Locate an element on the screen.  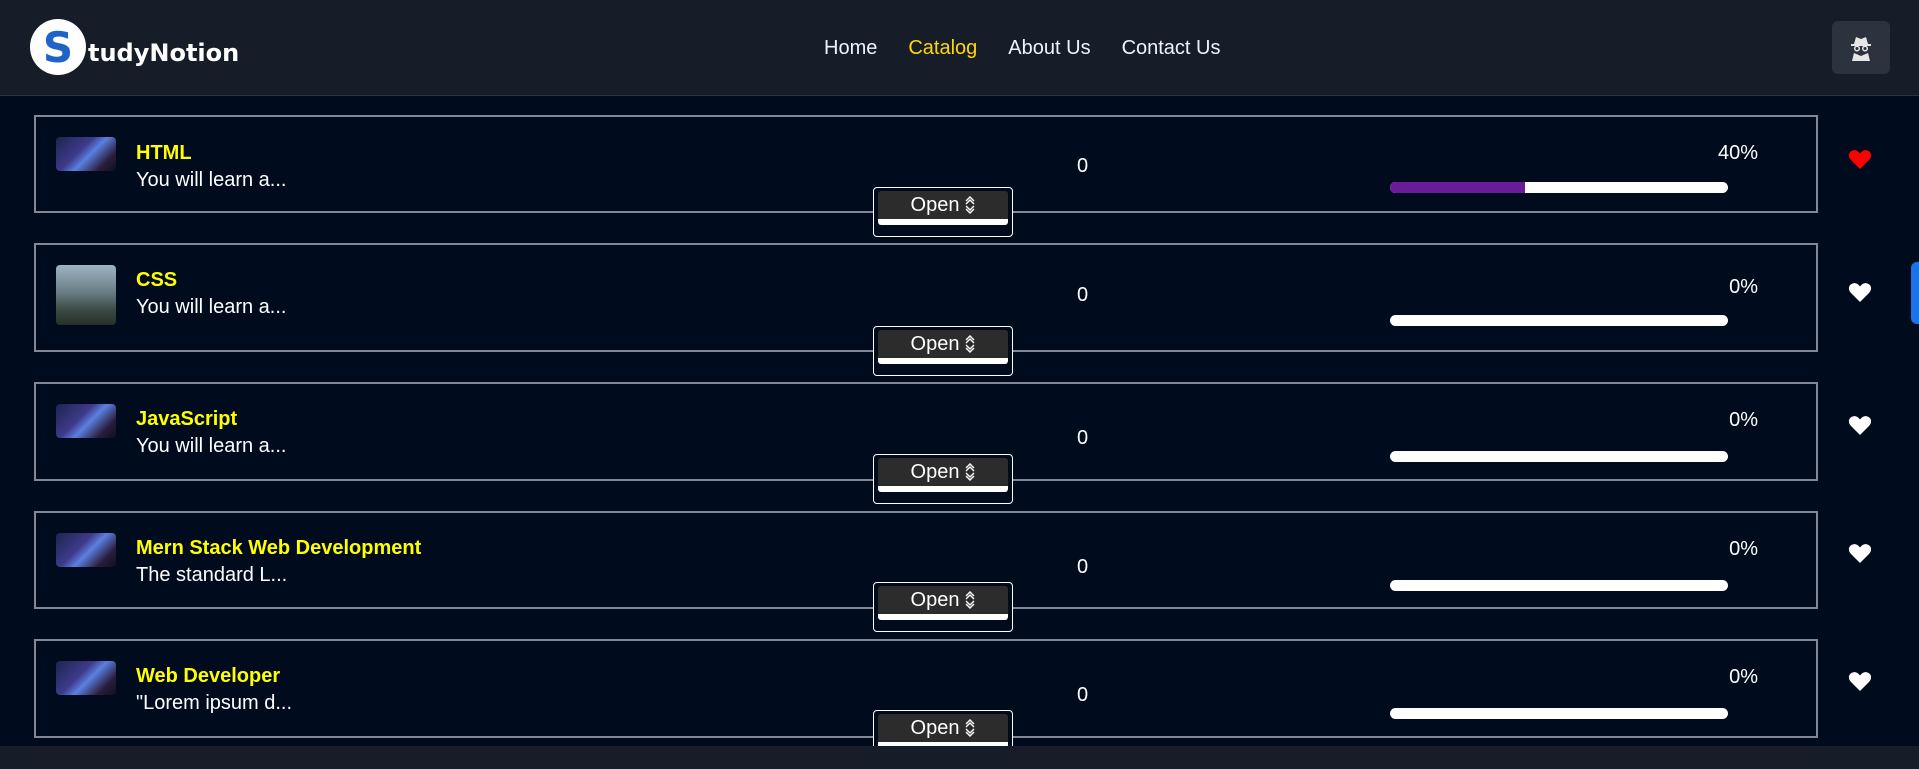
main-nav: Home Catalog About Us Contact Us is located at coordinates (1038, 48).